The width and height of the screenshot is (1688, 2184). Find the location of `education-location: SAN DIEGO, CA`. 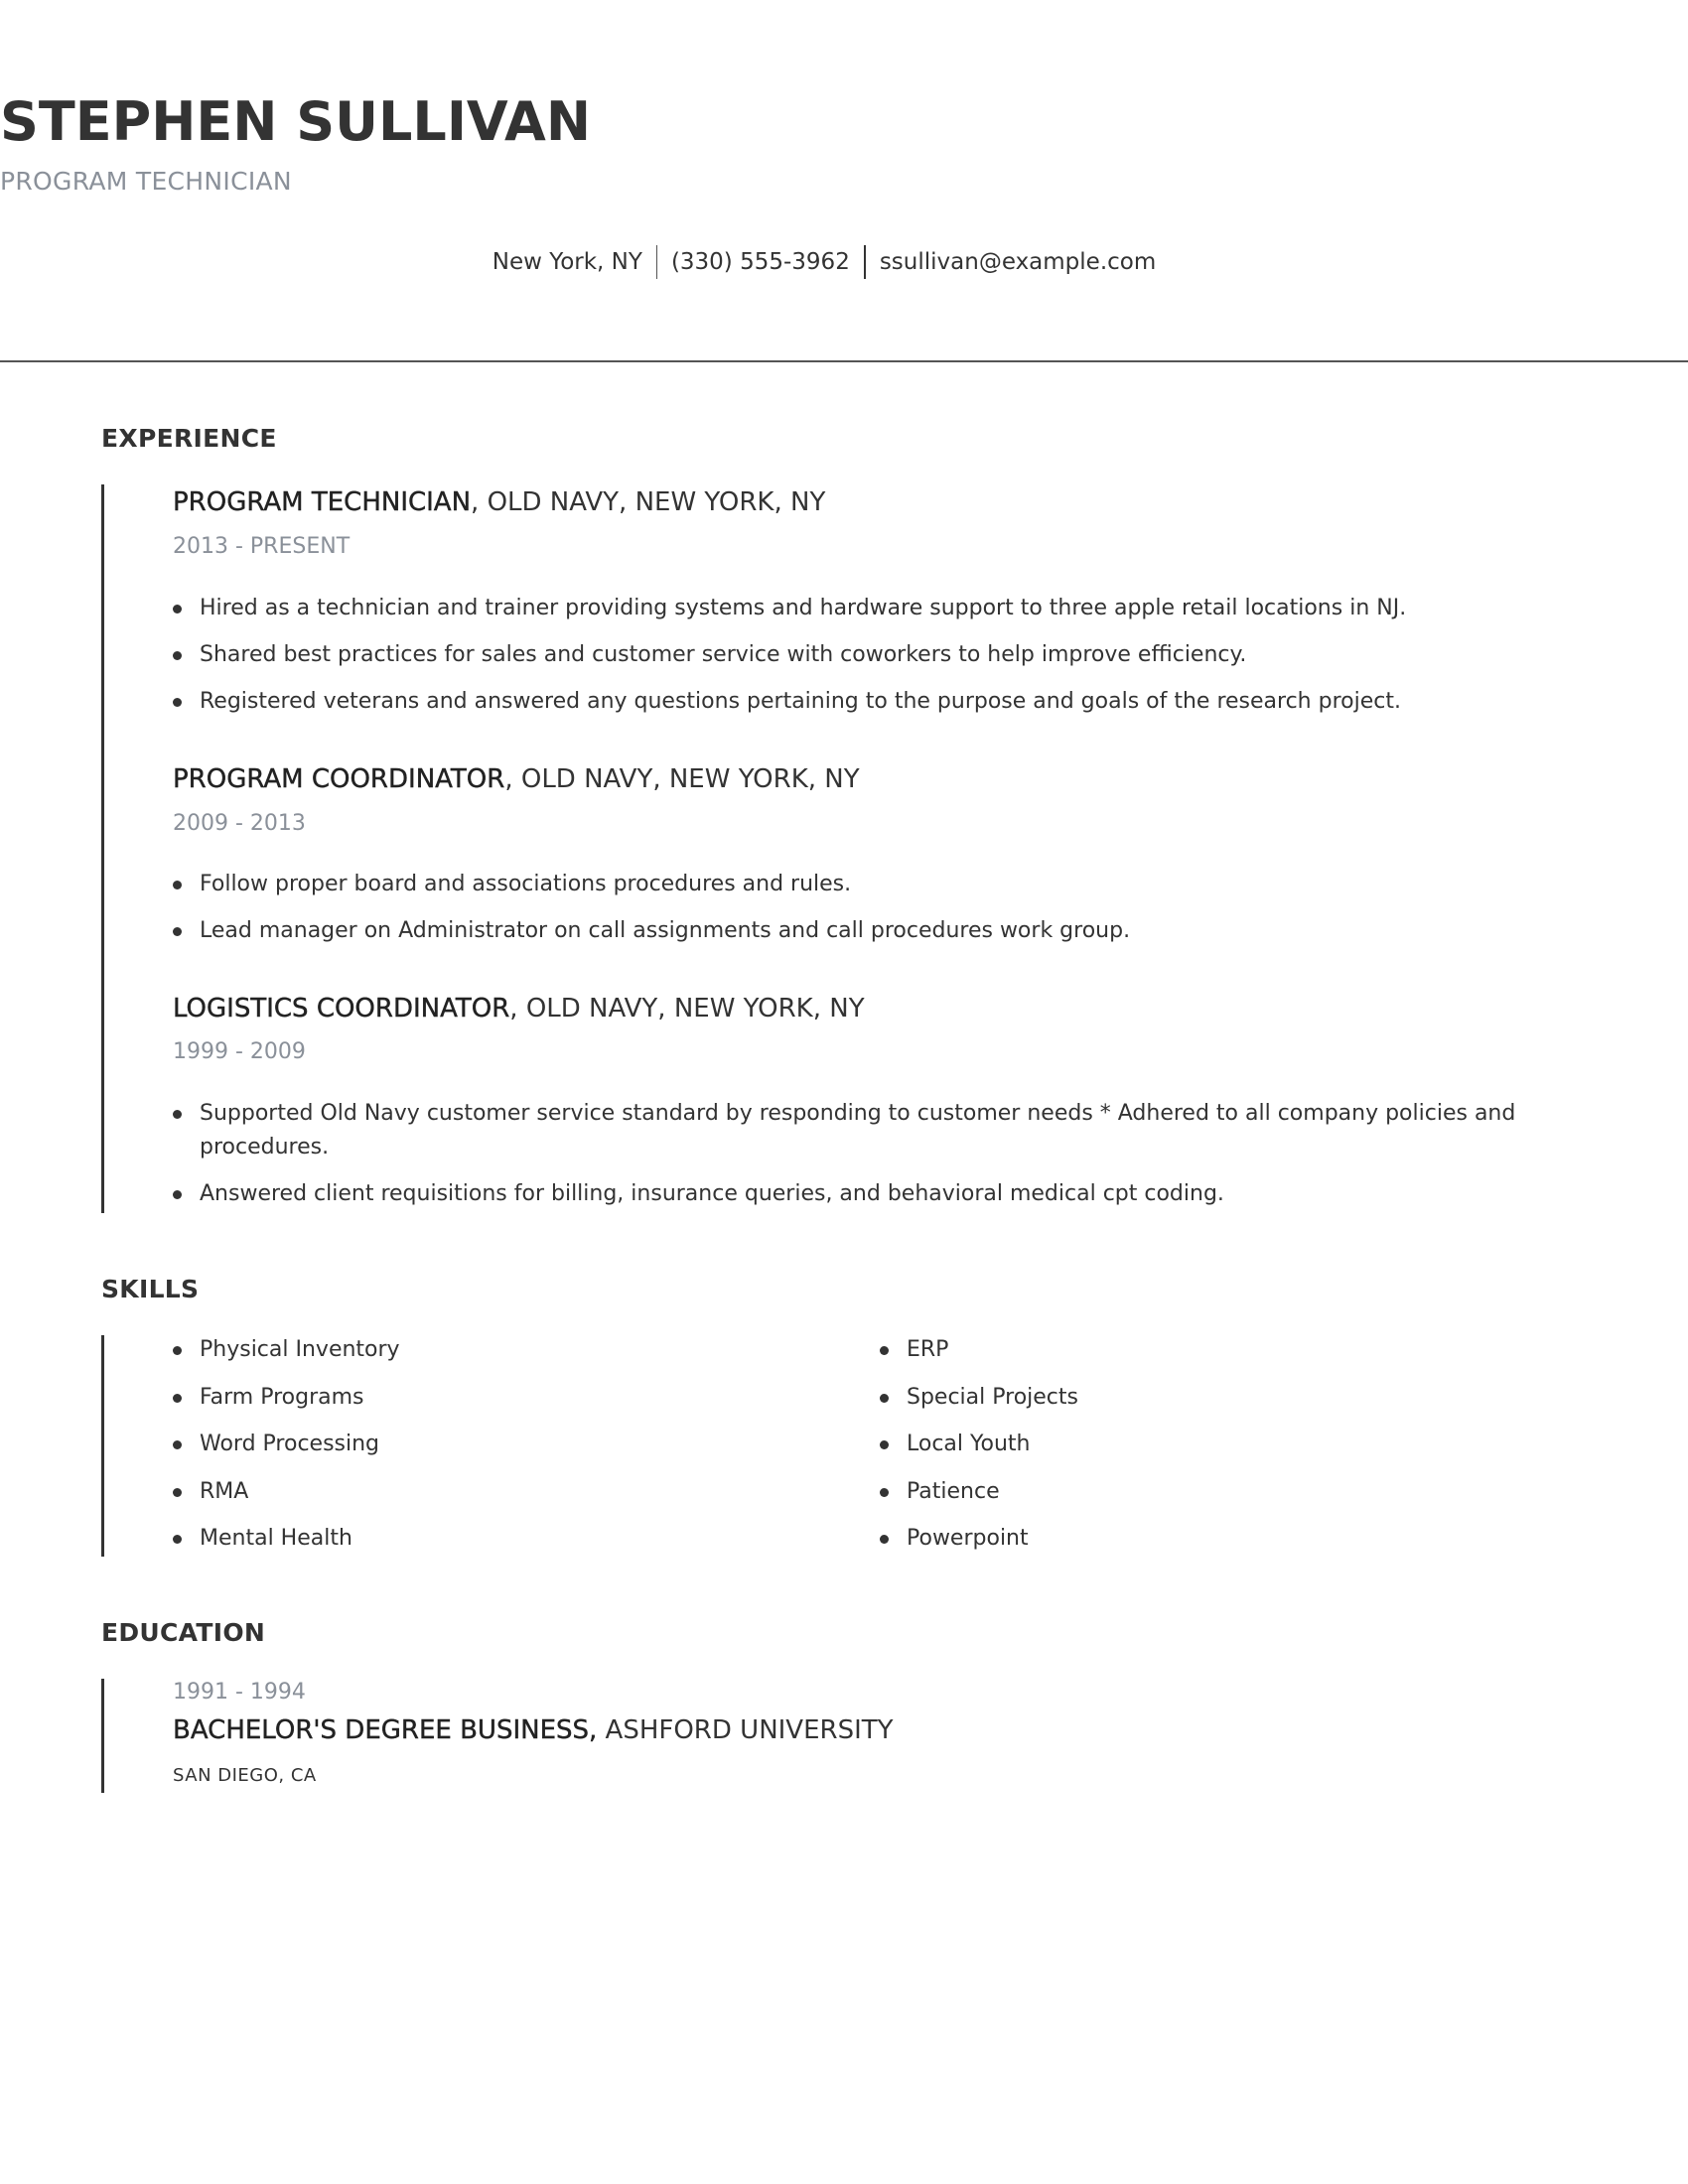

education-location: SAN DIEGO, CA is located at coordinates (245, 1775).